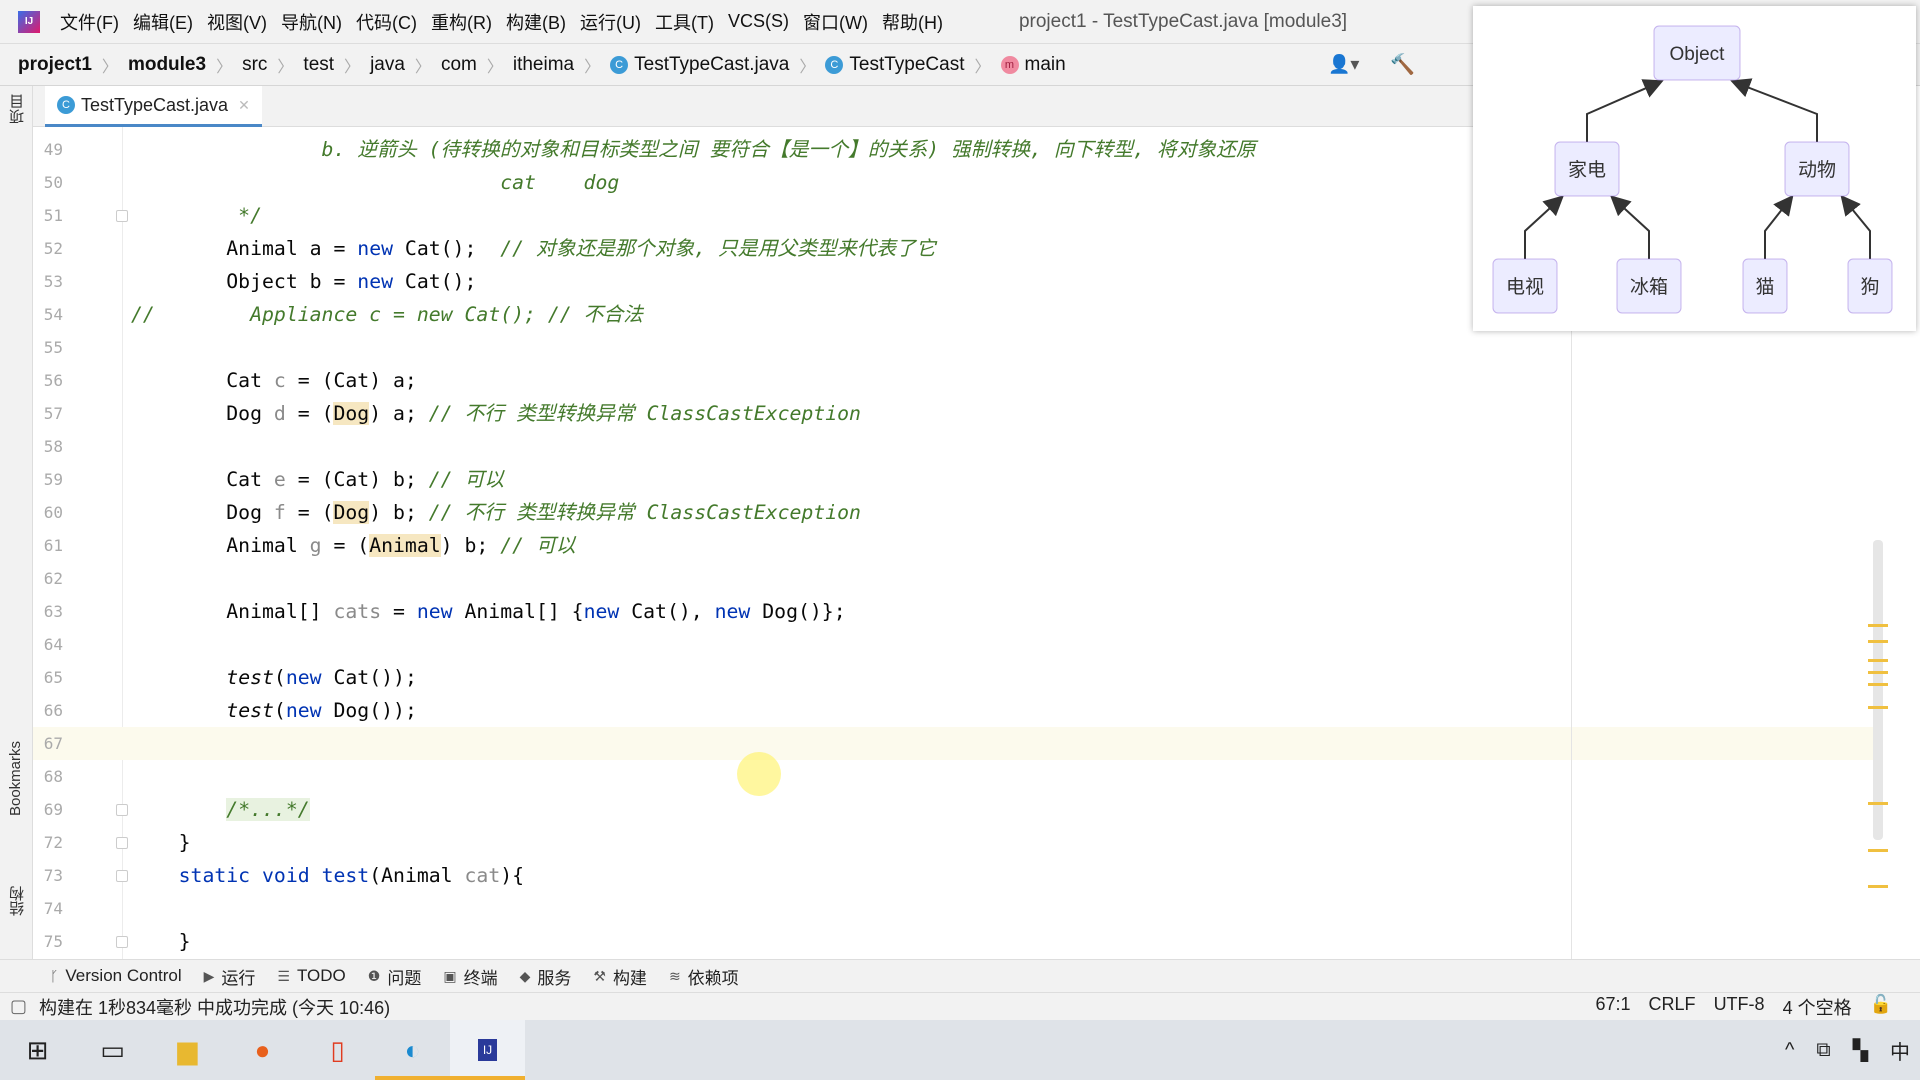 This screenshot has height=1080, width=1920. I want to click on menu-edit: 编辑(E), so click(163, 22).